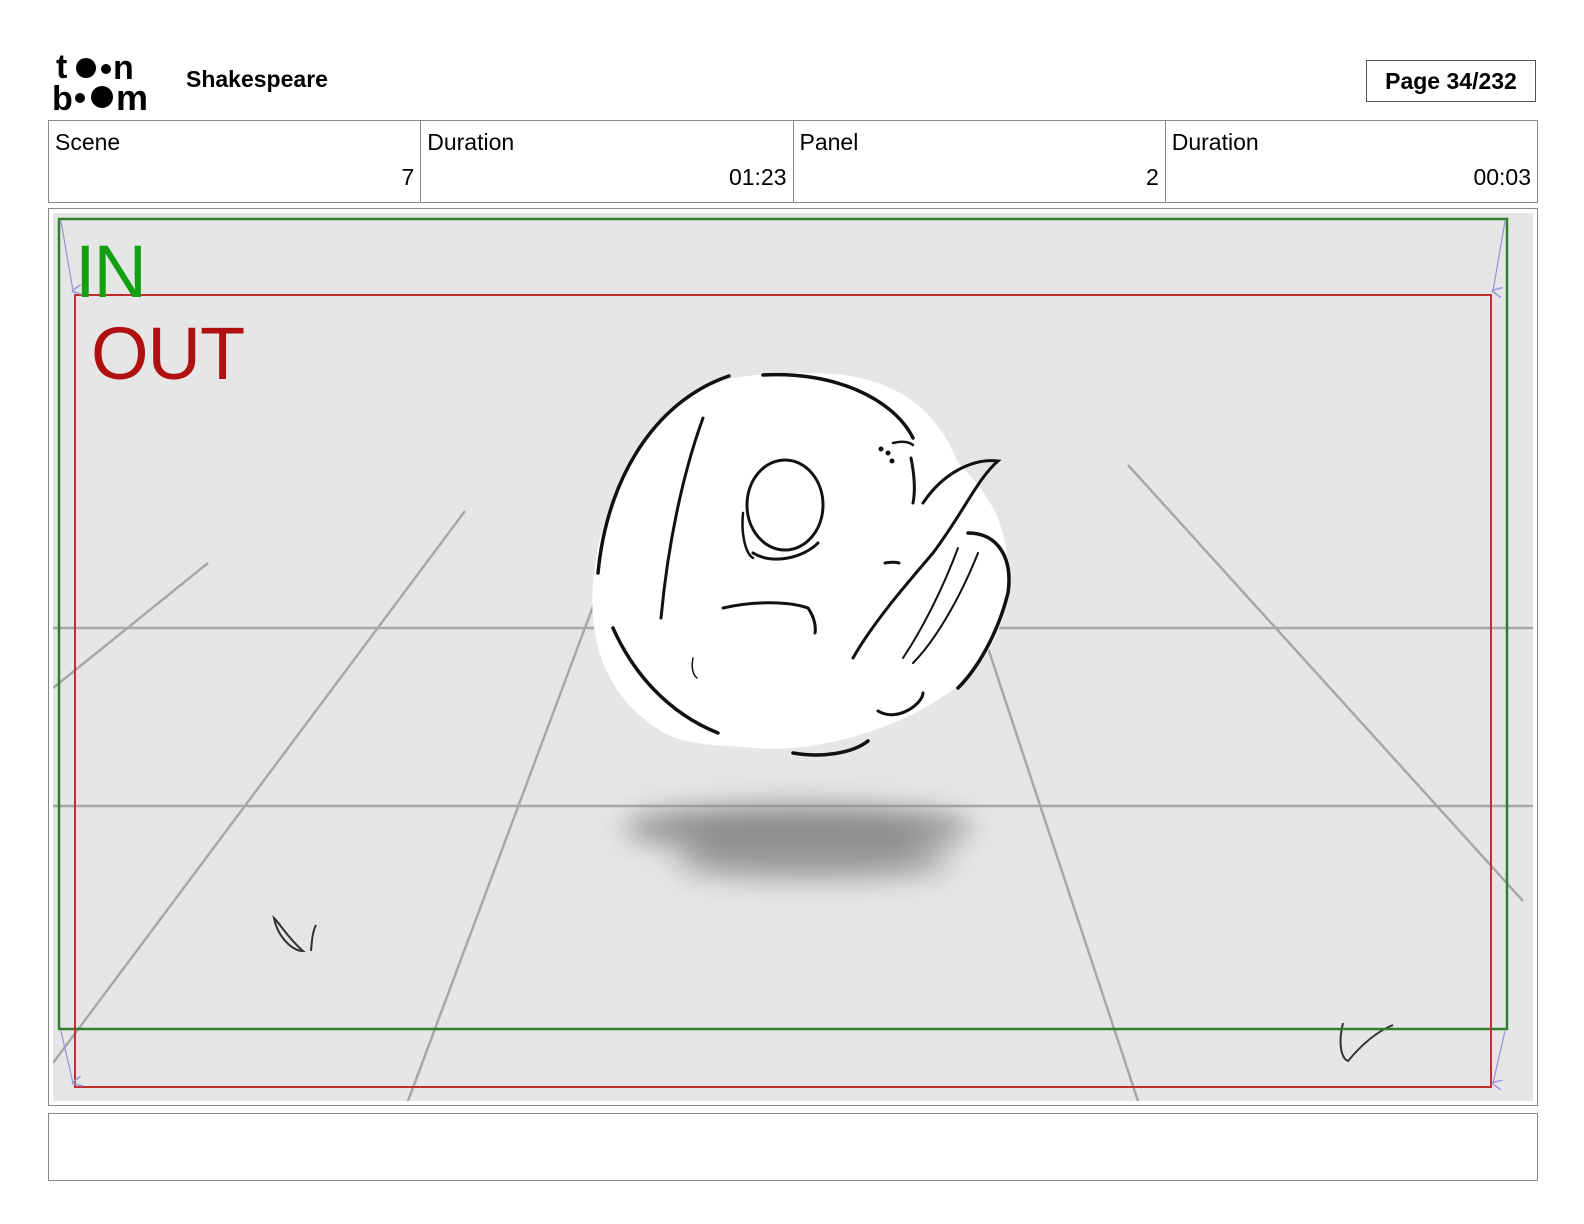 The width and height of the screenshot is (1584, 1224). I want to click on panel-duration-label: Duration, so click(1215, 142).